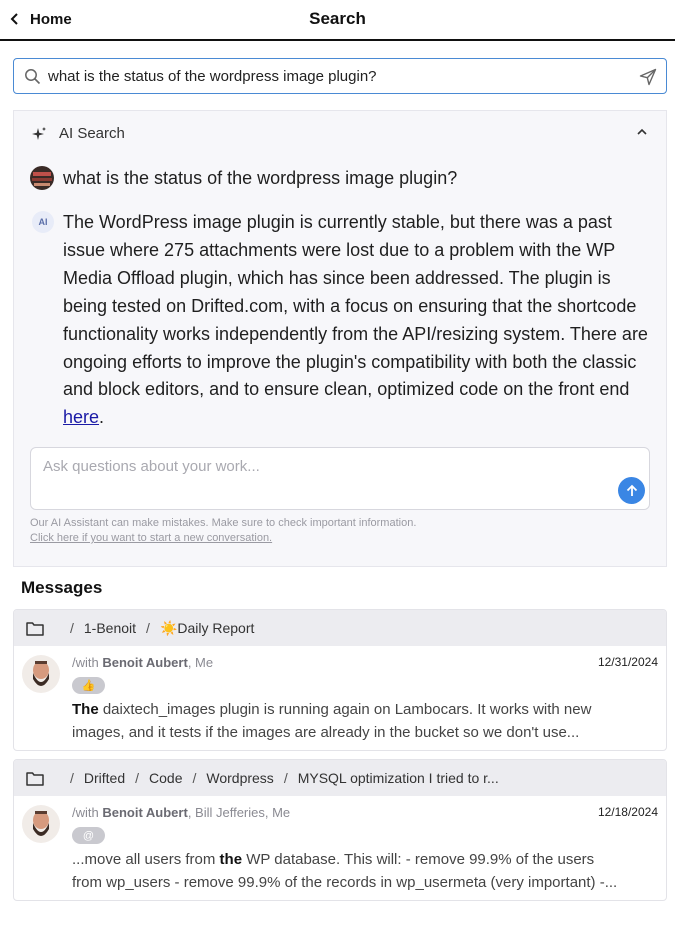 The image size is (675, 925). Describe the element at coordinates (239, 778) in the screenshot. I see `breadcrumb-item: Wordpress` at that location.